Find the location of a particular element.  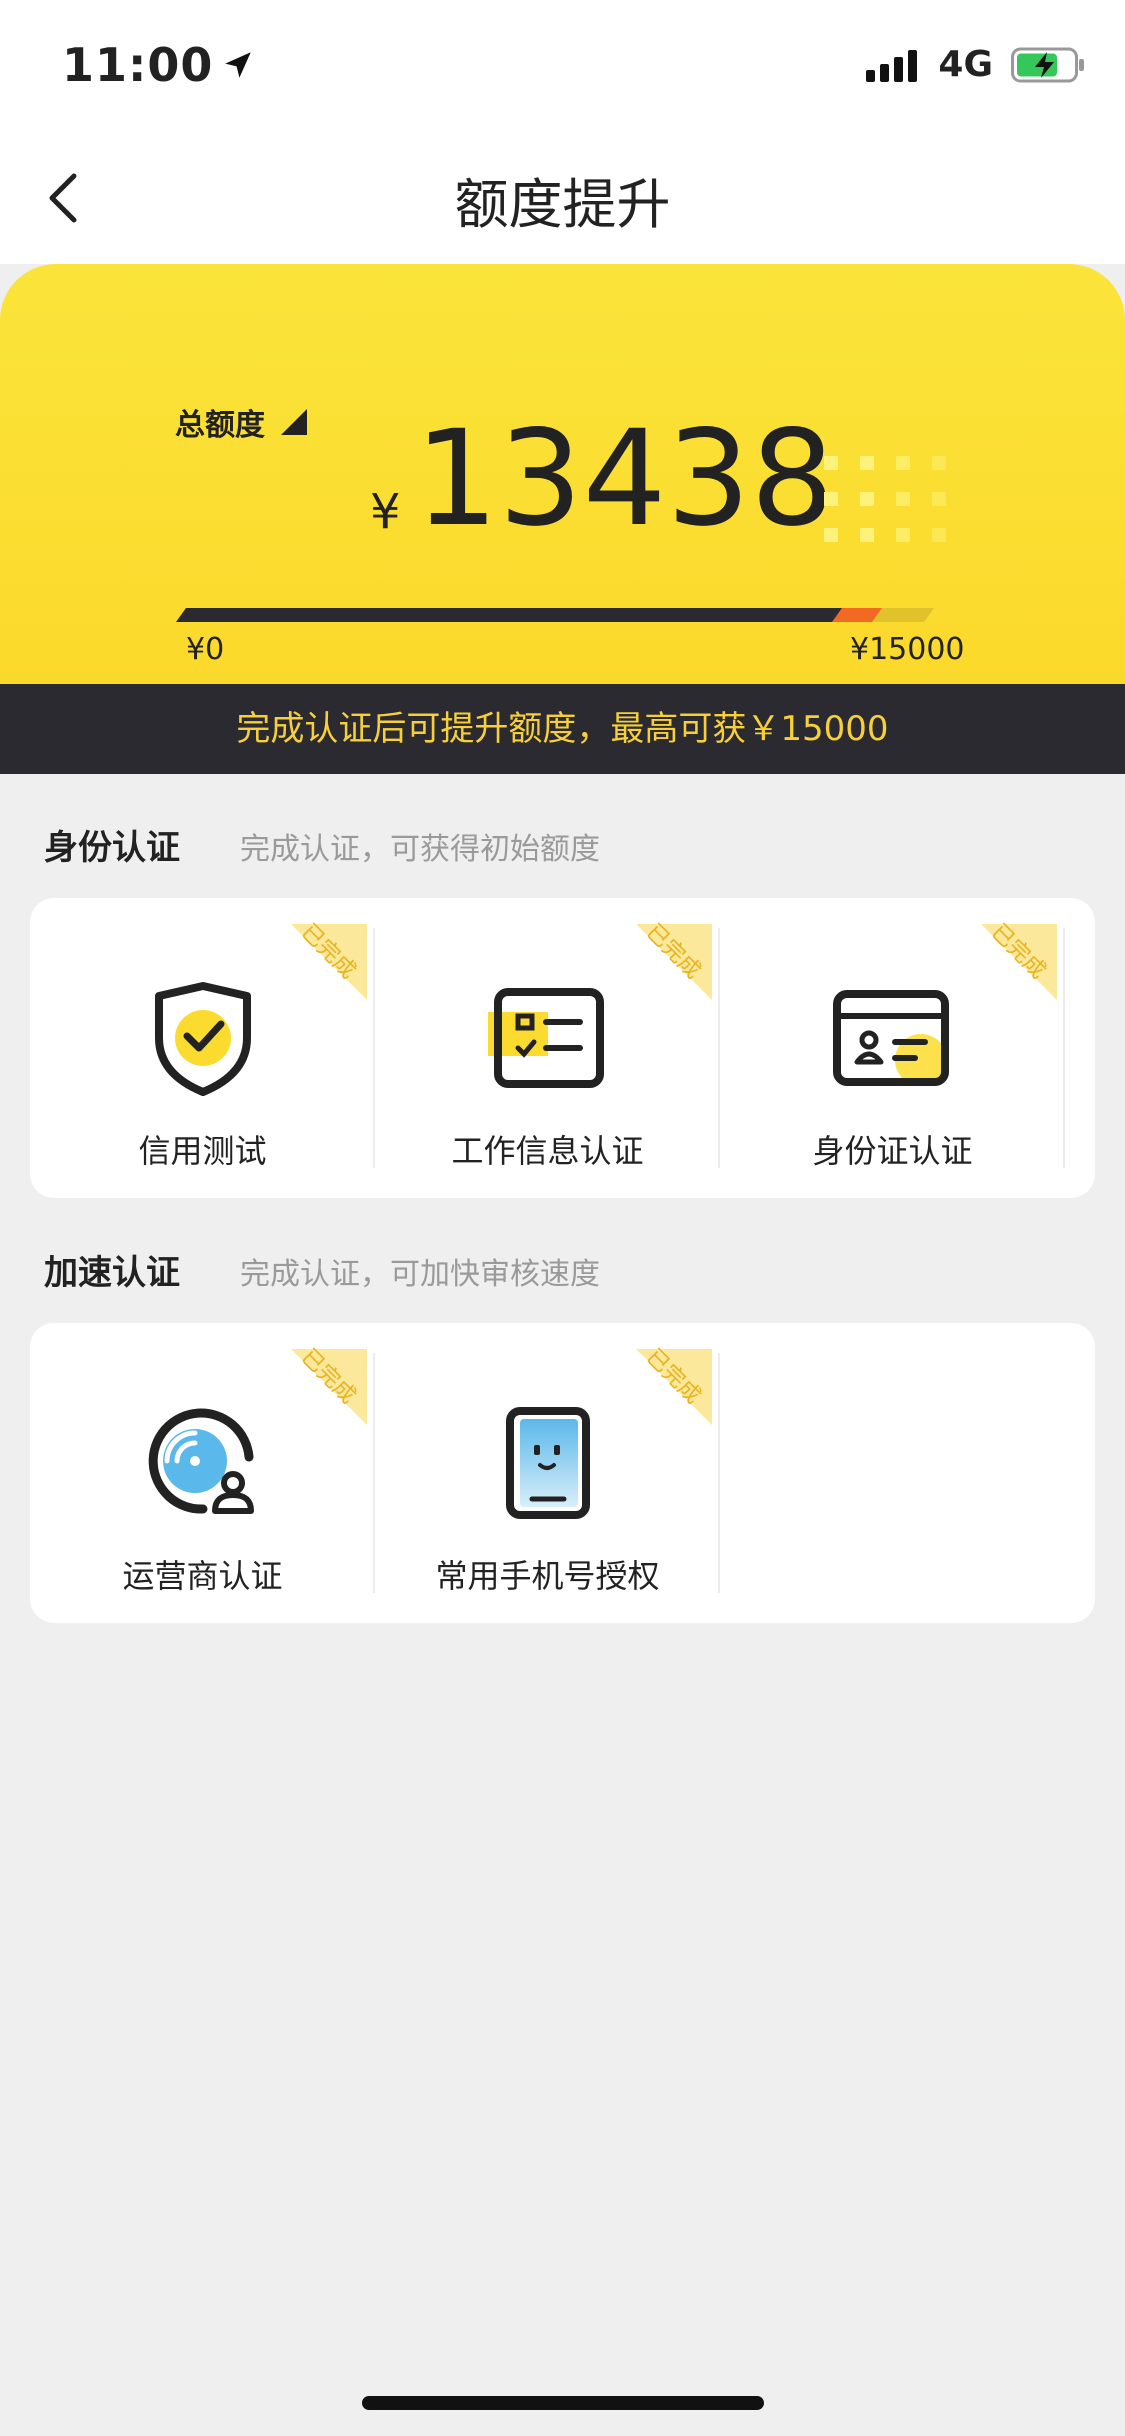

quota-label: 总额度 is located at coordinates (241, 422).